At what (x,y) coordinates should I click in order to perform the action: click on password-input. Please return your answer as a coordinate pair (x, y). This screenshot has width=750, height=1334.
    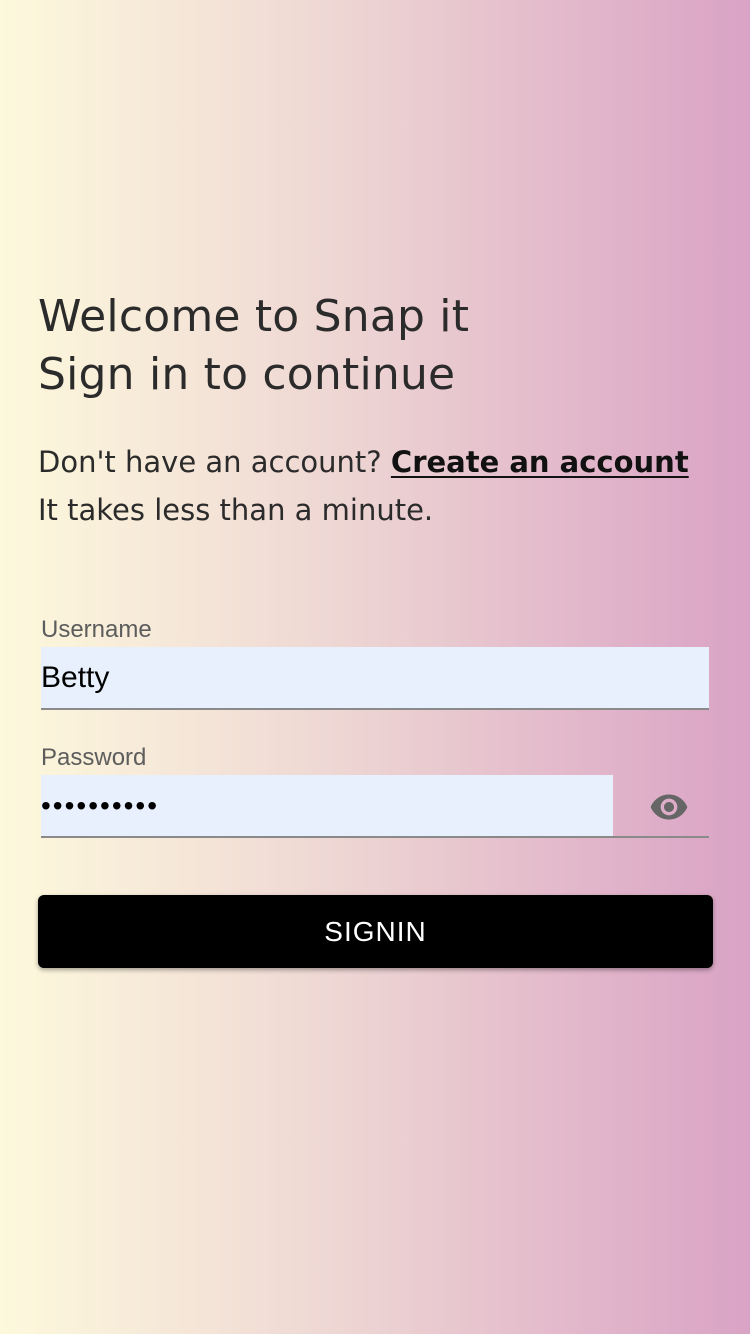
    Looking at the image, I should click on (327, 805).